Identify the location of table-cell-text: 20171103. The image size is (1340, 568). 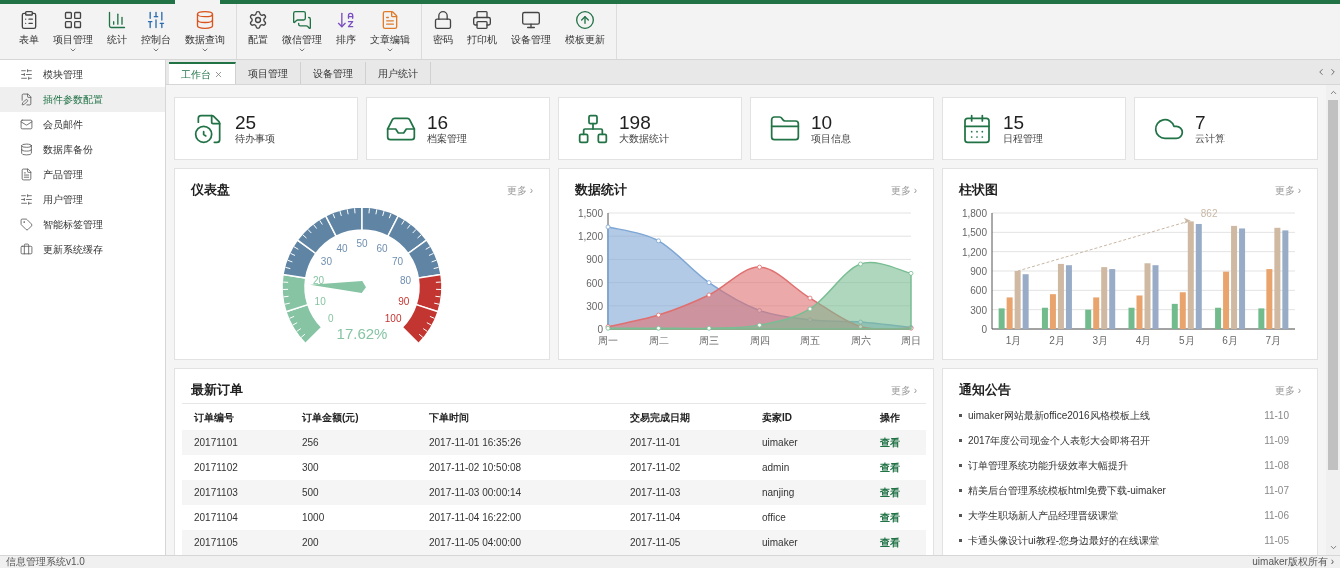
(216, 493).